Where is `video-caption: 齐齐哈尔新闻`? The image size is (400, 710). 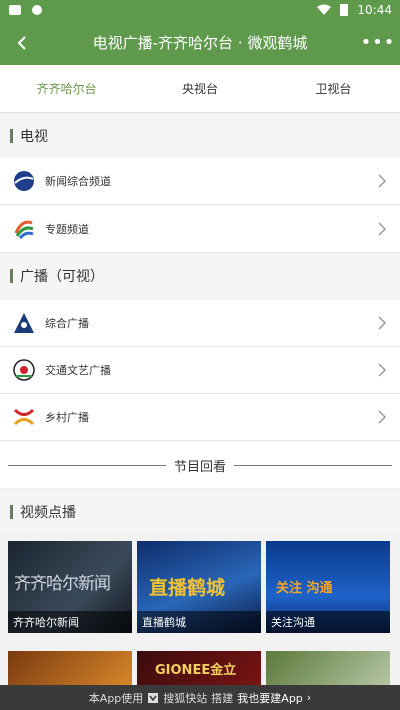
video-caption: 齐齐哈尔新闻 is located at coordinates (70, 622).